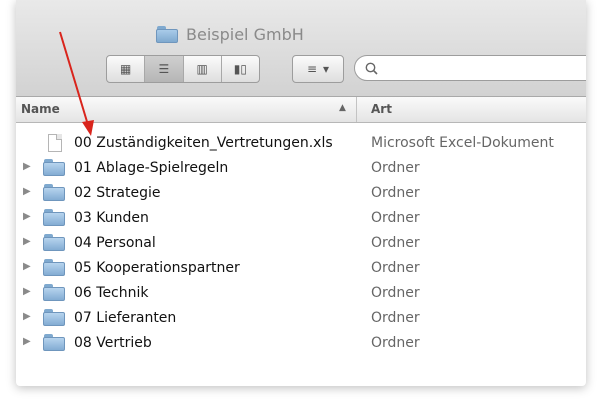 This screenshot has width=600, height=400. Describe the element at coordinates (52, 143) in the screenshot. I see `document-icon` at that location.